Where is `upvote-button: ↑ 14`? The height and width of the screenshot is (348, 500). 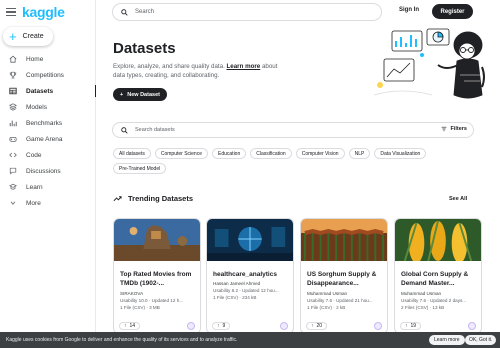
upvote-button: ↑ 14 is located at coordinates (130, 326).